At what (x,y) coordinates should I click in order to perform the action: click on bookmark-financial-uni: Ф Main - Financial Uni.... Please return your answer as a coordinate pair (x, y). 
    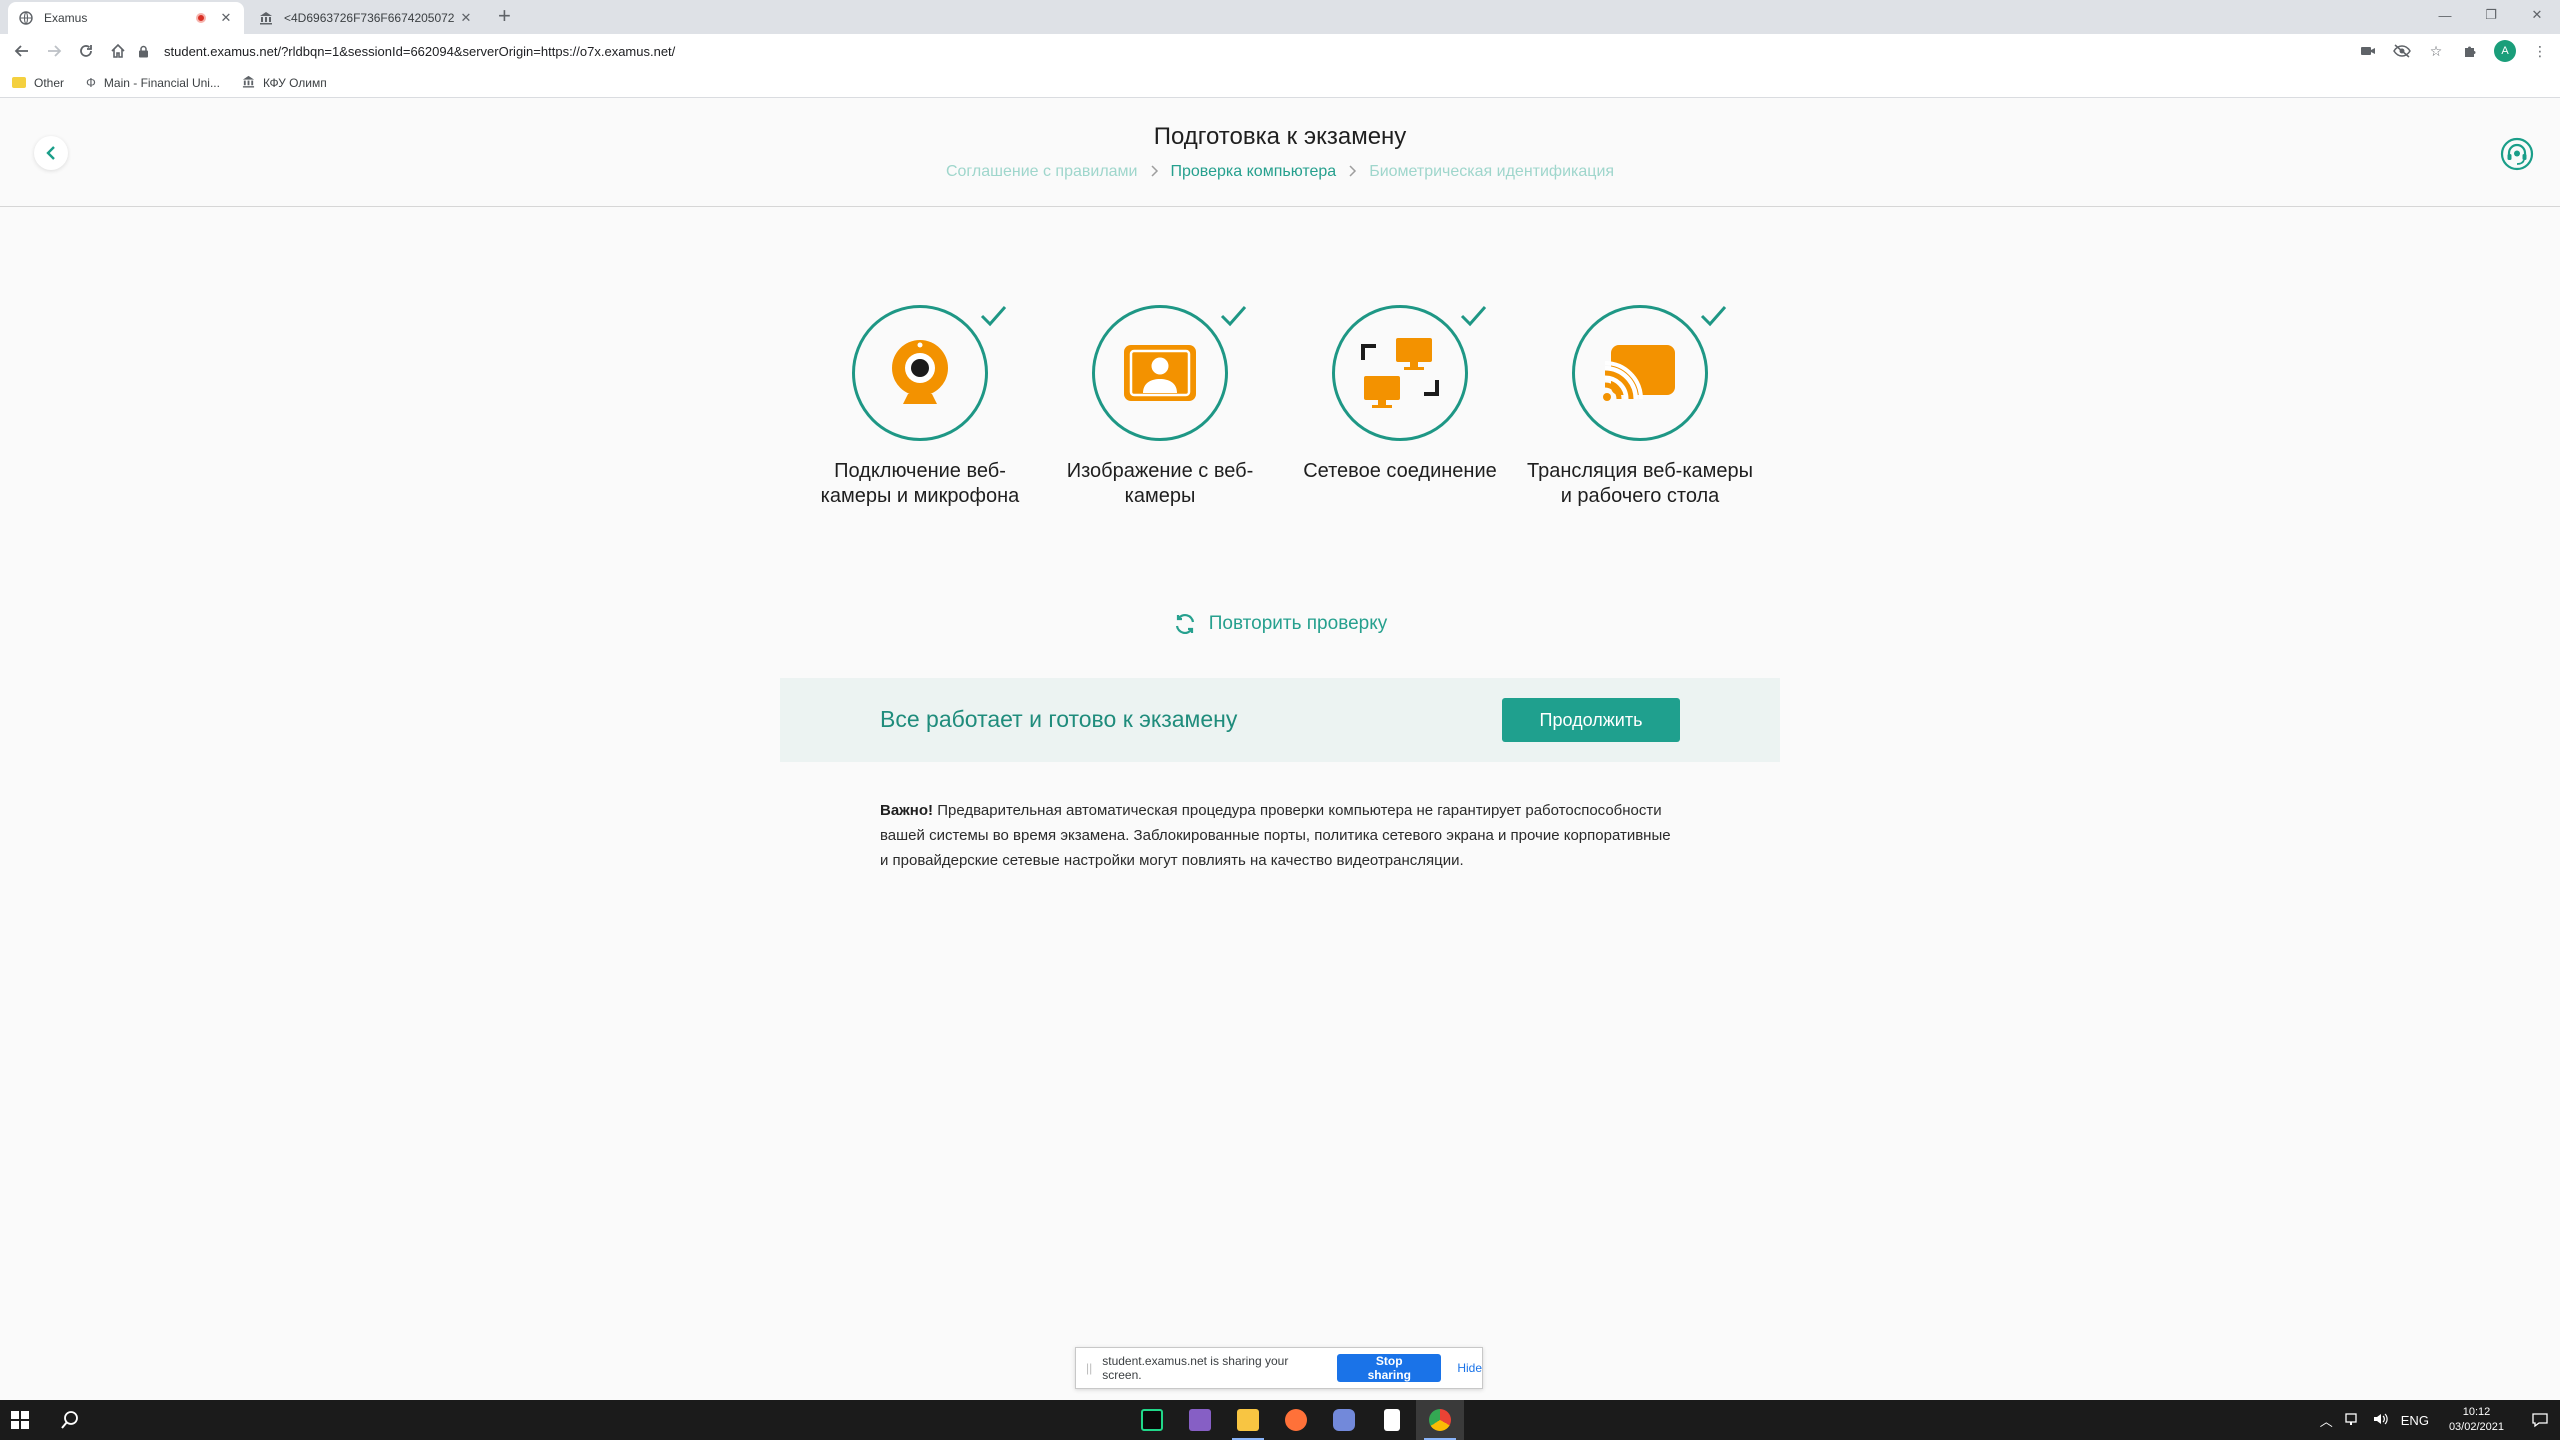
    Looking at the image, I should click on (153, 82).